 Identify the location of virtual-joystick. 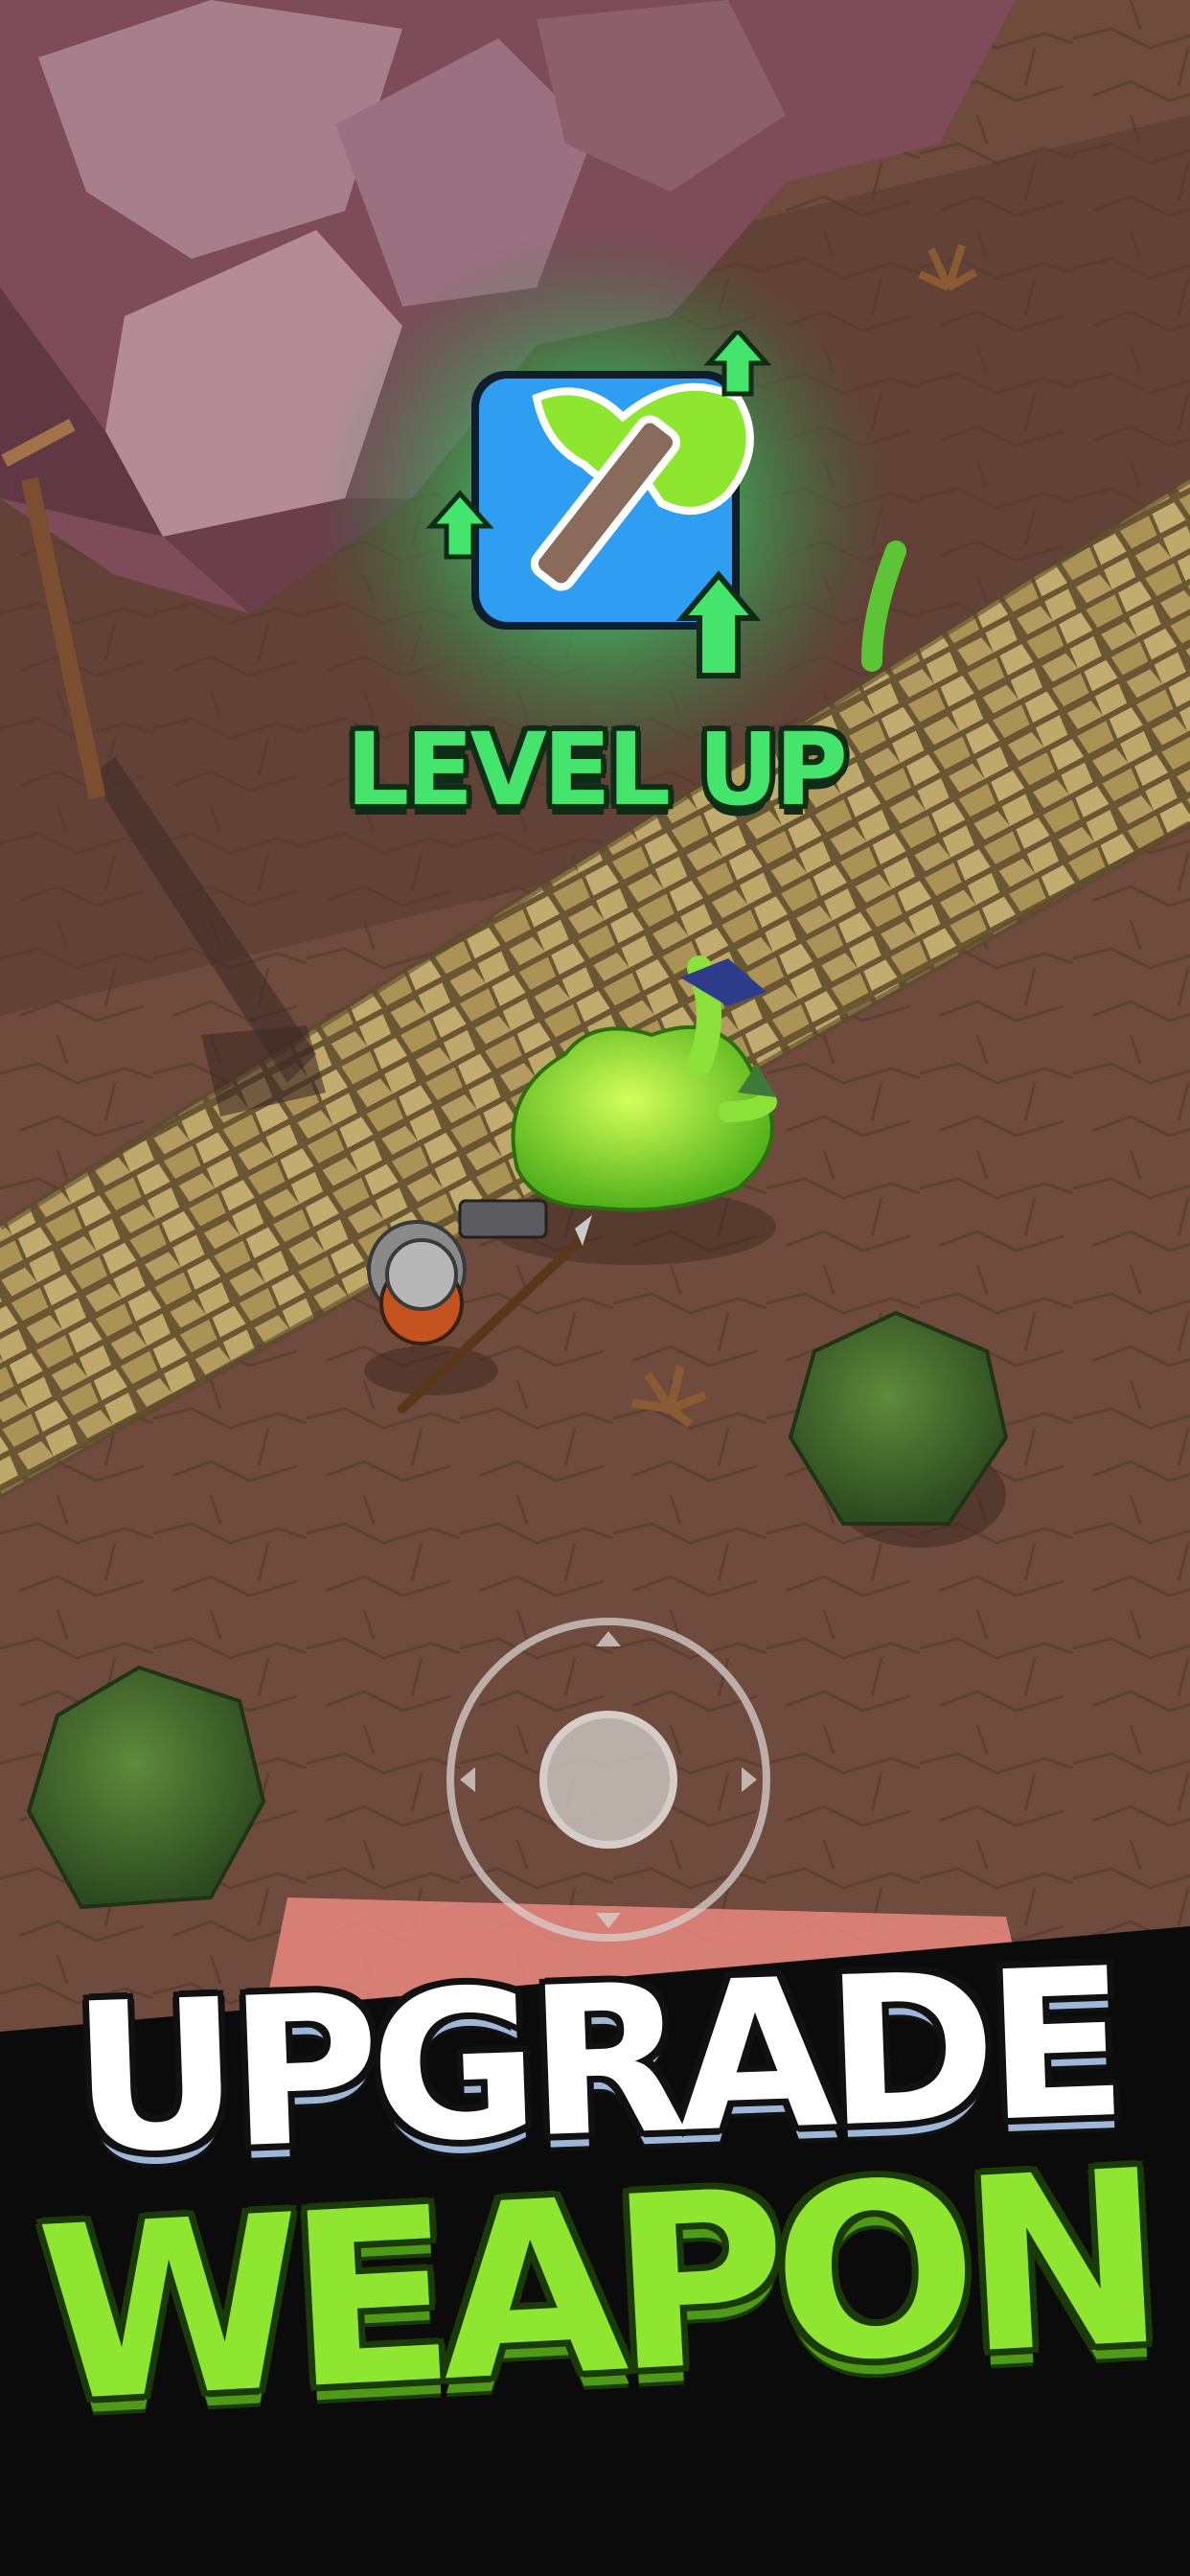
(608, 1779).